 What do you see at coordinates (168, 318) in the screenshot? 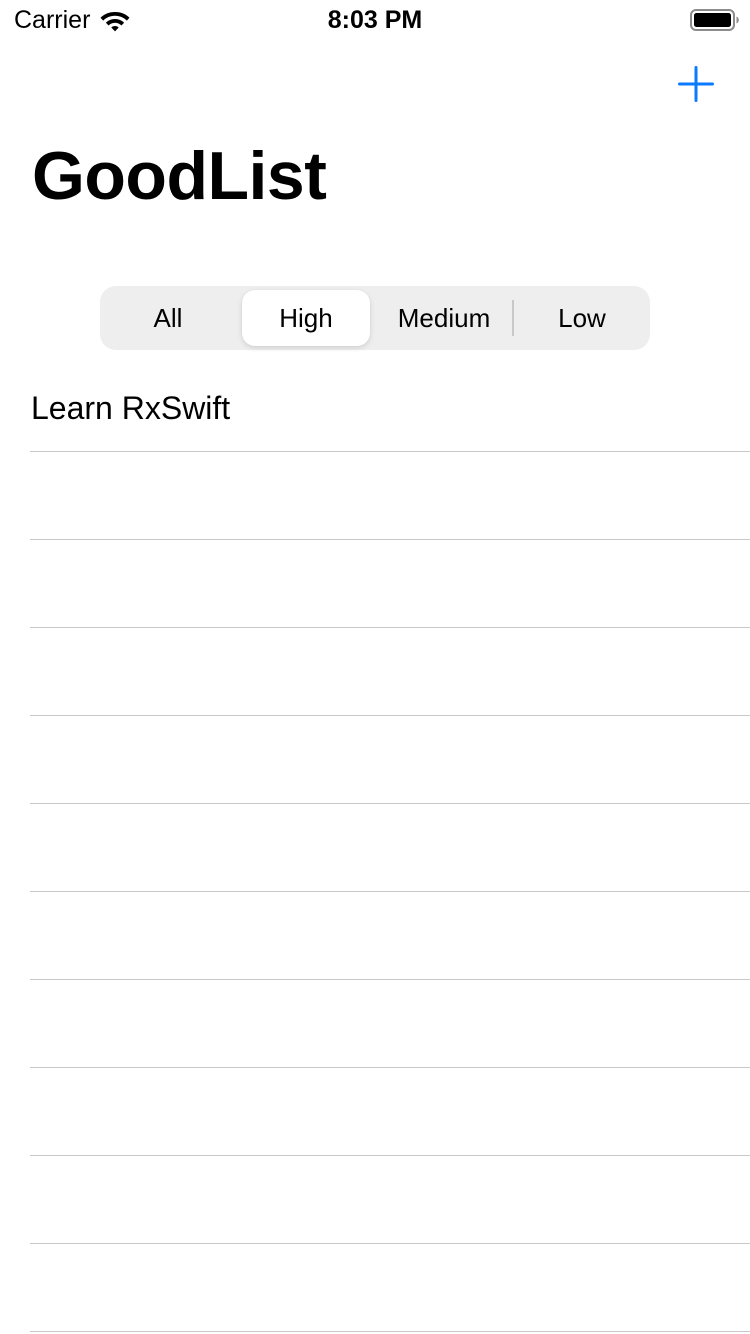
I see `segment-all: All` at bounding box center [168, 318].